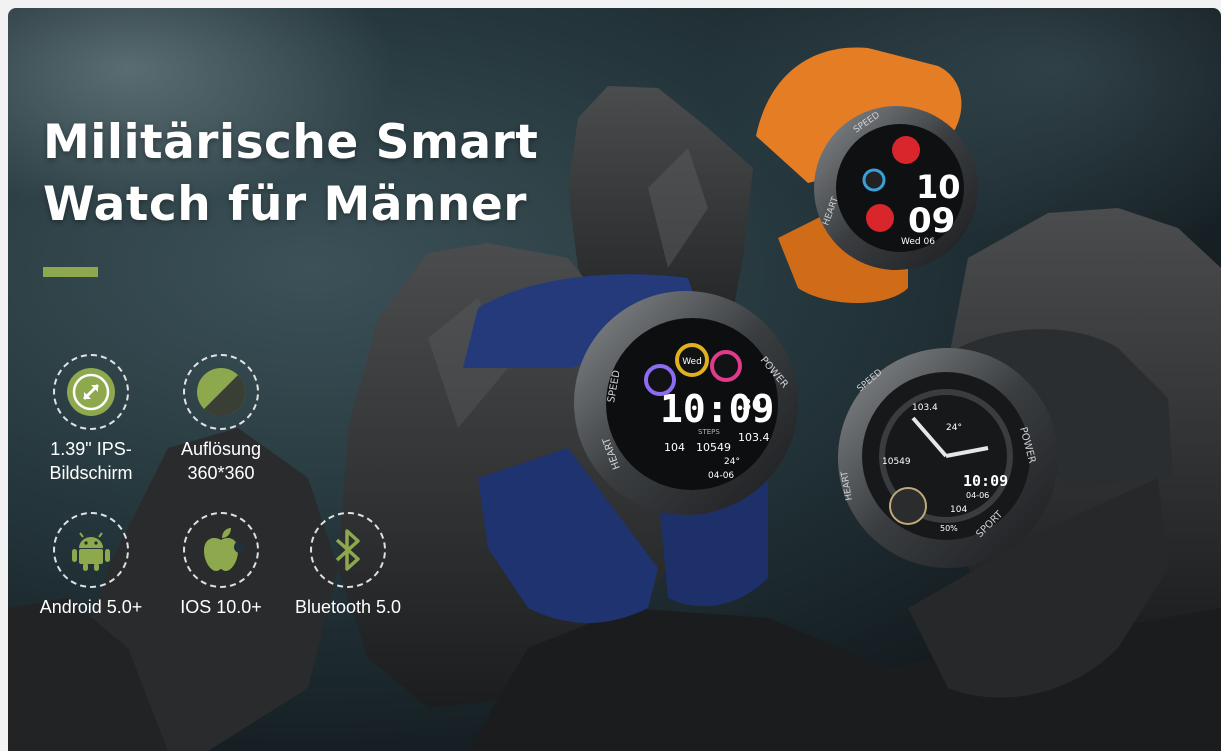  I want to click on black-watch-date: 04-06, so click(977, 495).